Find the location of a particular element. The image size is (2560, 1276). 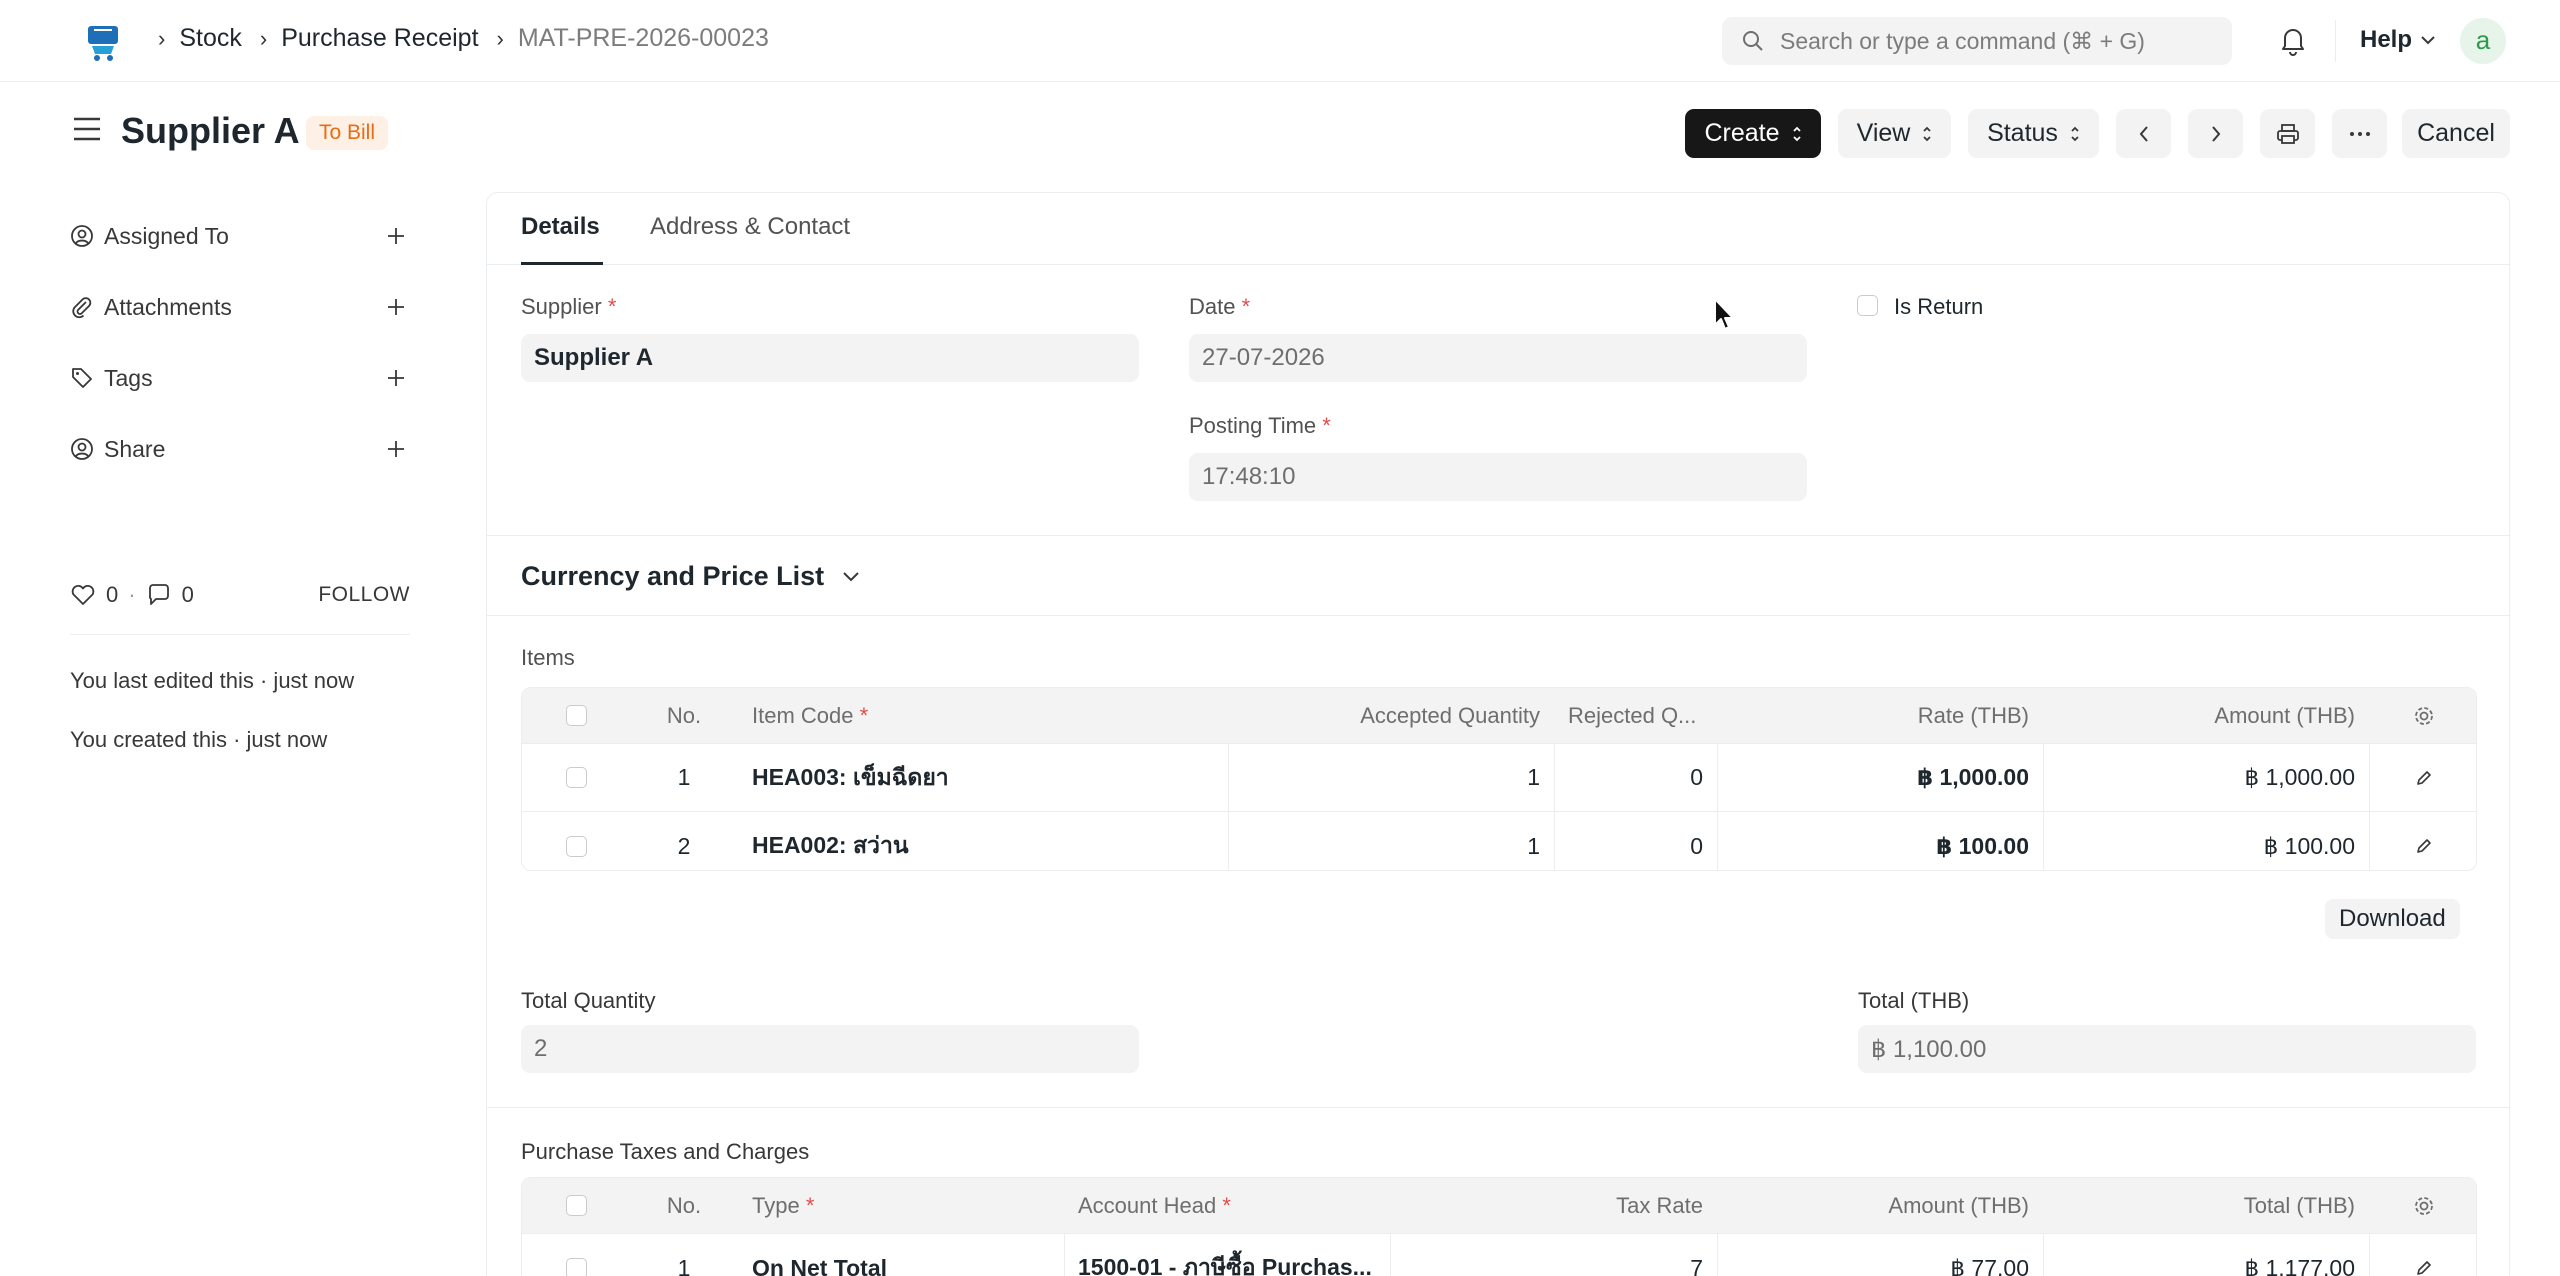

tab-address-contact: Address & Contact is located at coordinates (750, 227).